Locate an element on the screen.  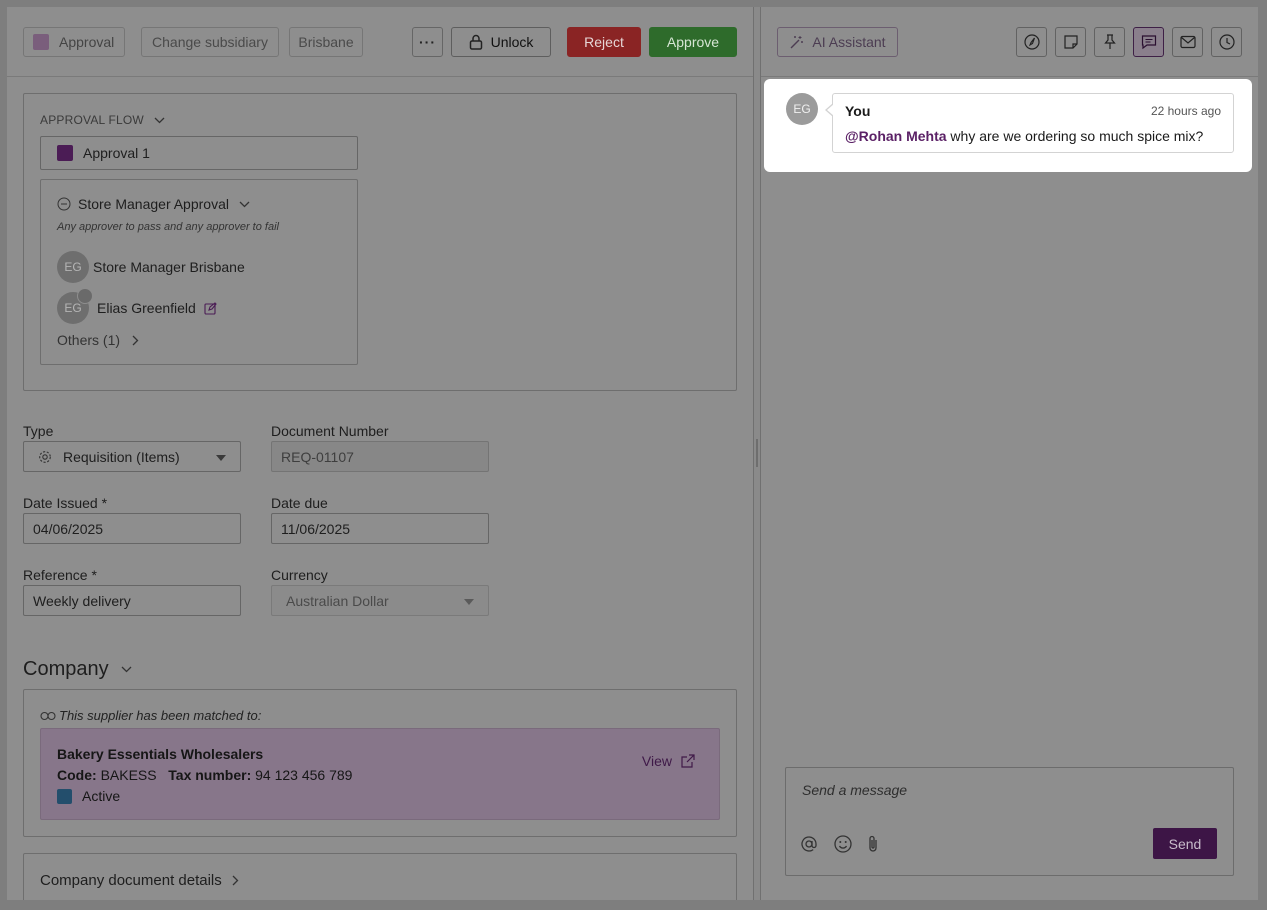
send-button: Send is located at coordinates (1185, 843).